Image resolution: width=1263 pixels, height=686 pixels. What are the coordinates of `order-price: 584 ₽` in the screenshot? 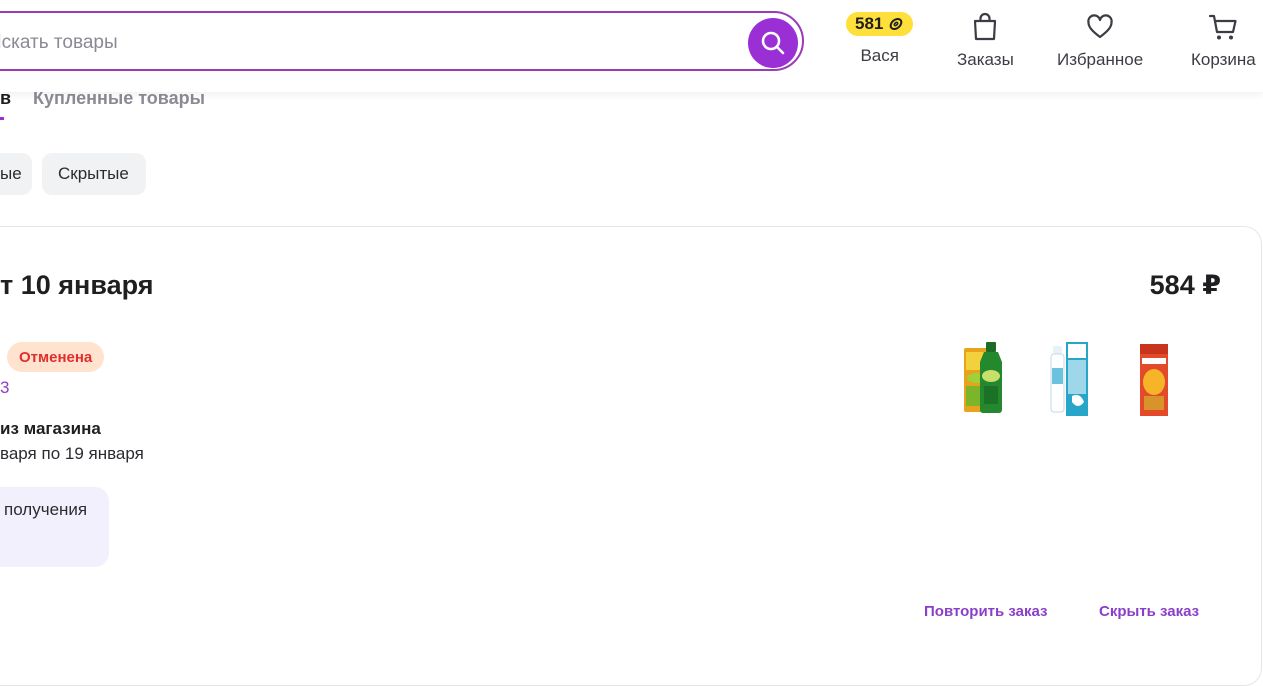 It's located at (1185, 285).